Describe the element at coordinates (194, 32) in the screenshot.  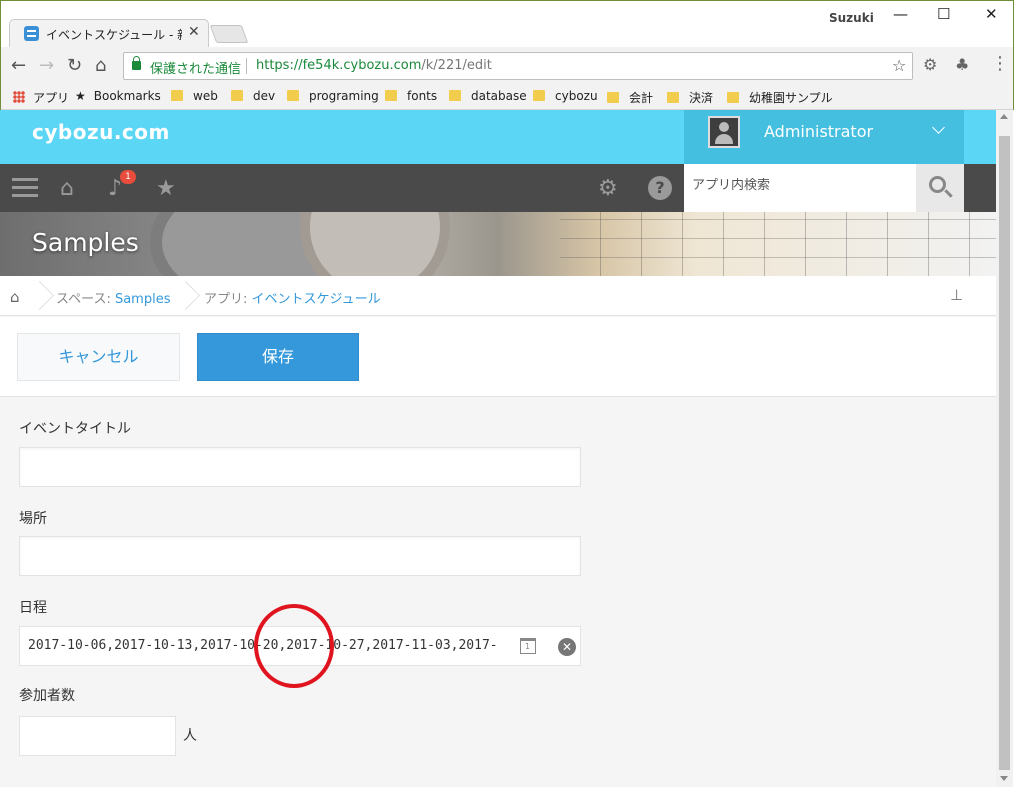
I see `tab-close-icon: ✕` at that location.